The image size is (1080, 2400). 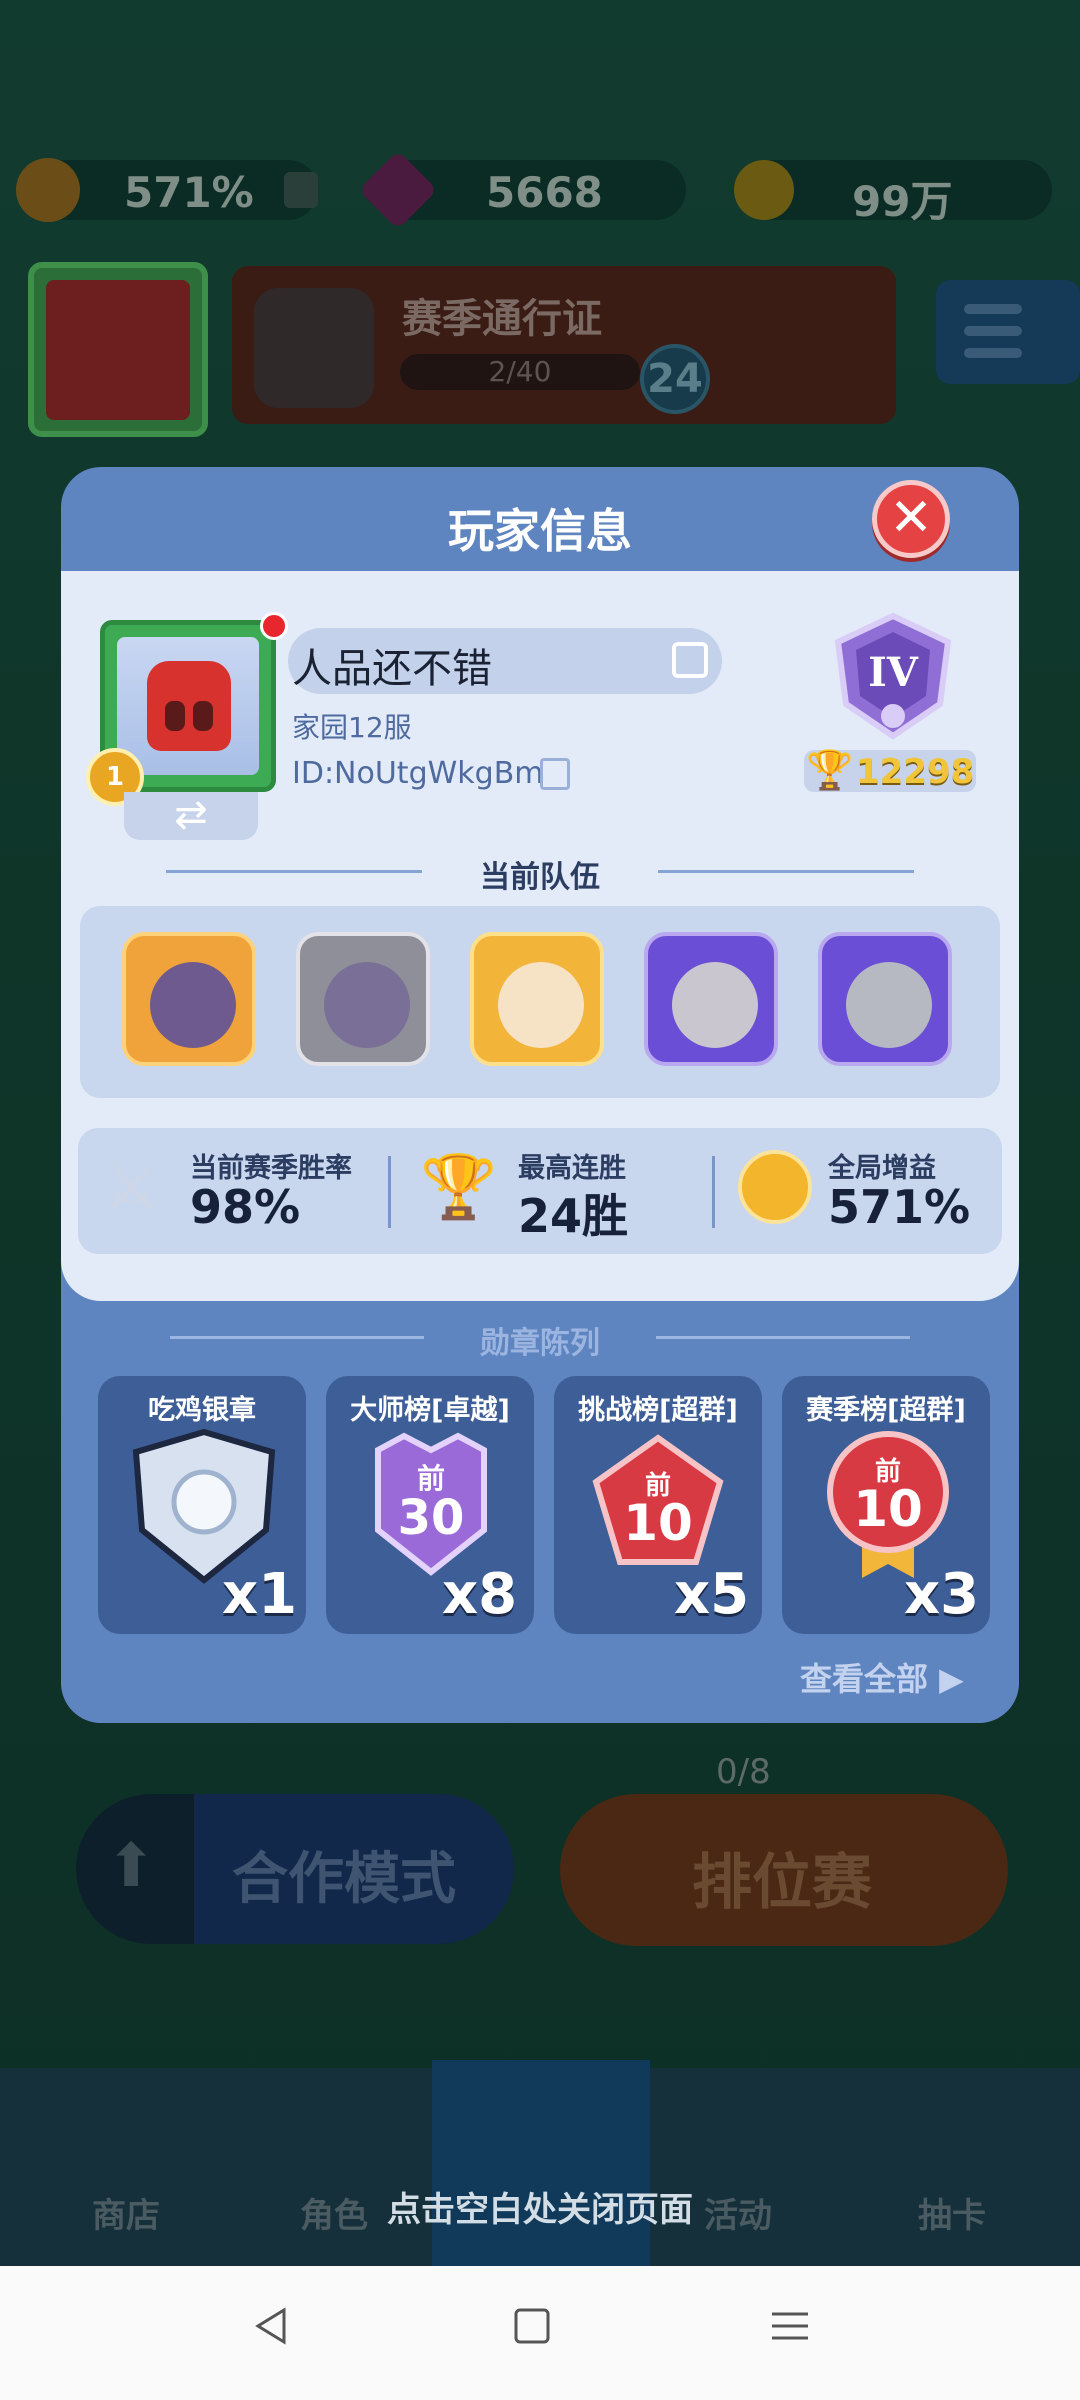 What do you see at coordinates (118, 349) in the screenshot?
I see `background-avatar` at bounding box center [118, 349].